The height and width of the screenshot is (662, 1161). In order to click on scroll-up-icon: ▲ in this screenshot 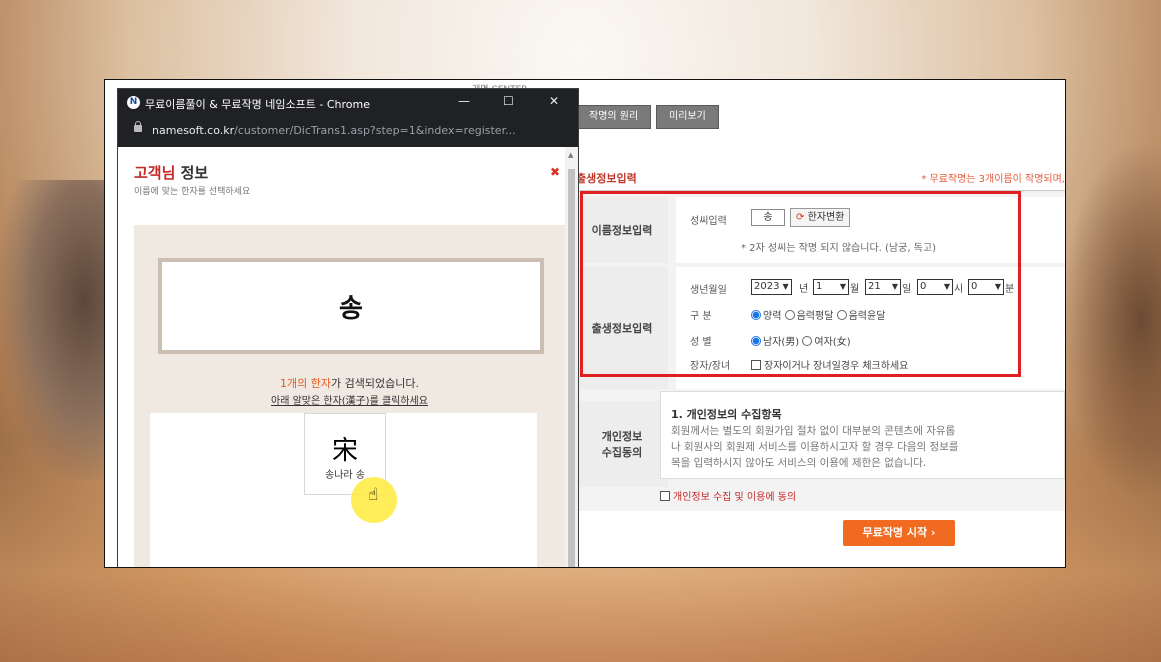, I will do `click(570, 155)`.